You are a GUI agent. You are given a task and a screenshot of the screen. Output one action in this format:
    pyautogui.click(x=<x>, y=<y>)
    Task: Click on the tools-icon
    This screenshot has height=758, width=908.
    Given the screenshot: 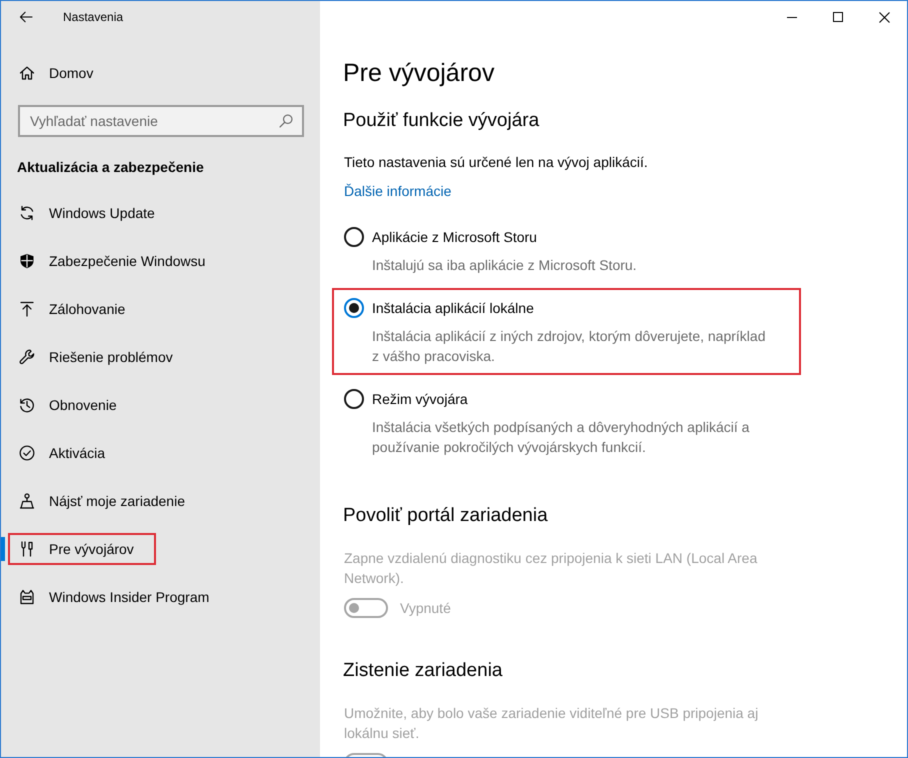 What is the action you would take?
    pyautogui.click(x=27, y=549)
    